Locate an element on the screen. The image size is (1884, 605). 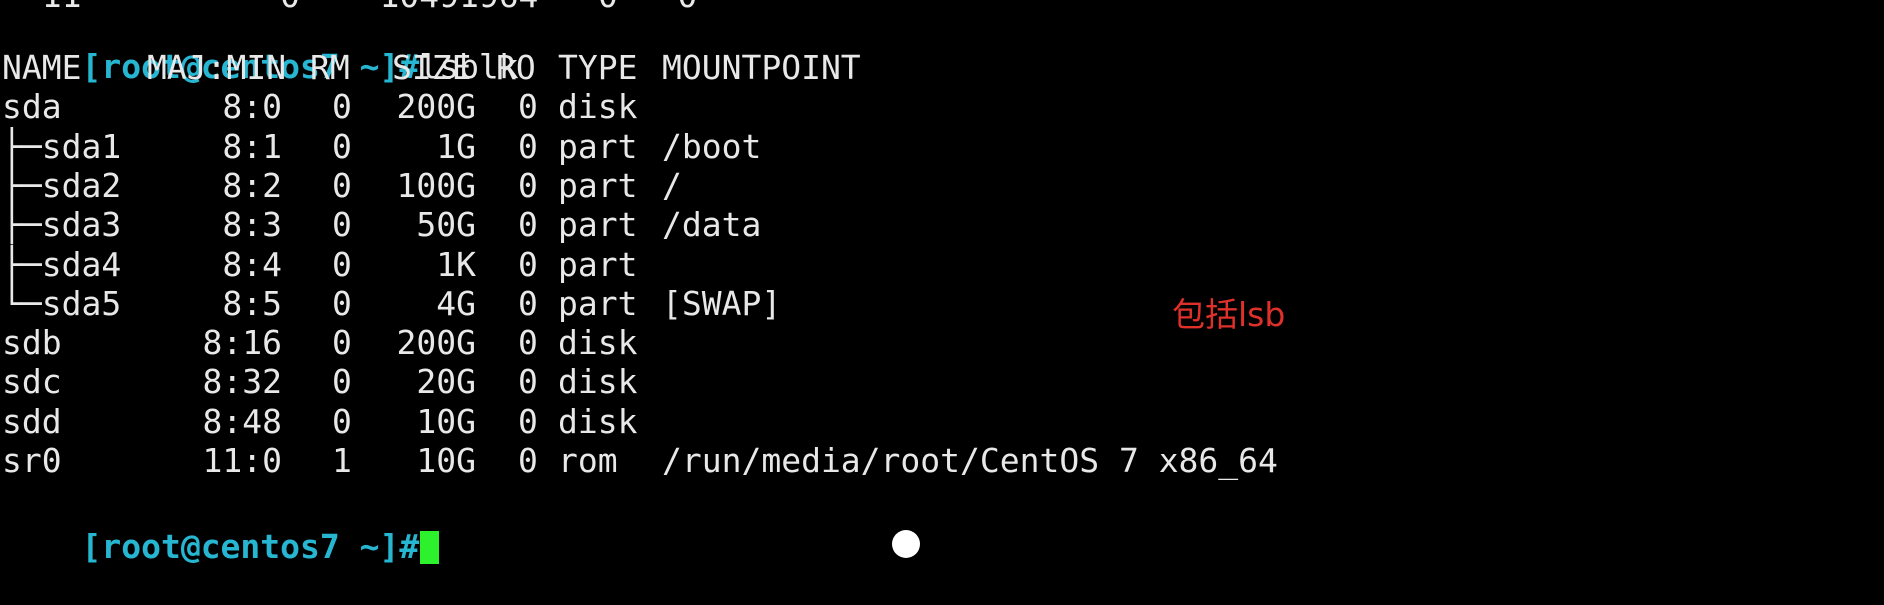
final-prompt-line: [root@centos7 ~]# is located at coordinates (221, 527).